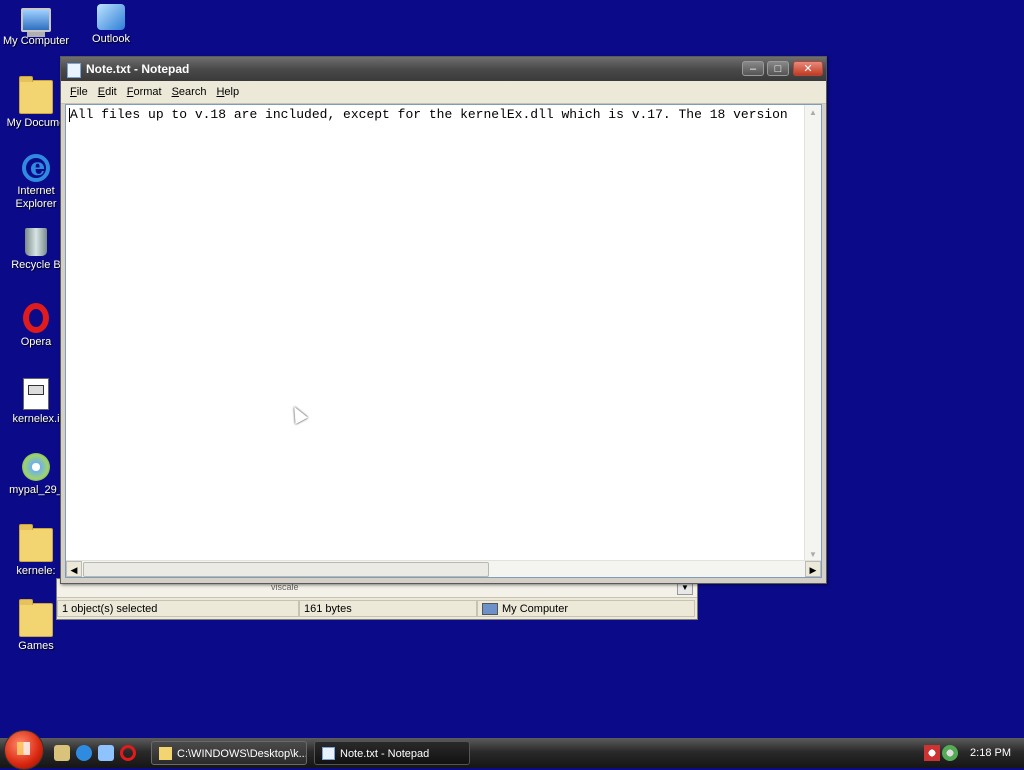 The image size is (1024, 770). I want to click on maximize-button: □, so click(778, 68).